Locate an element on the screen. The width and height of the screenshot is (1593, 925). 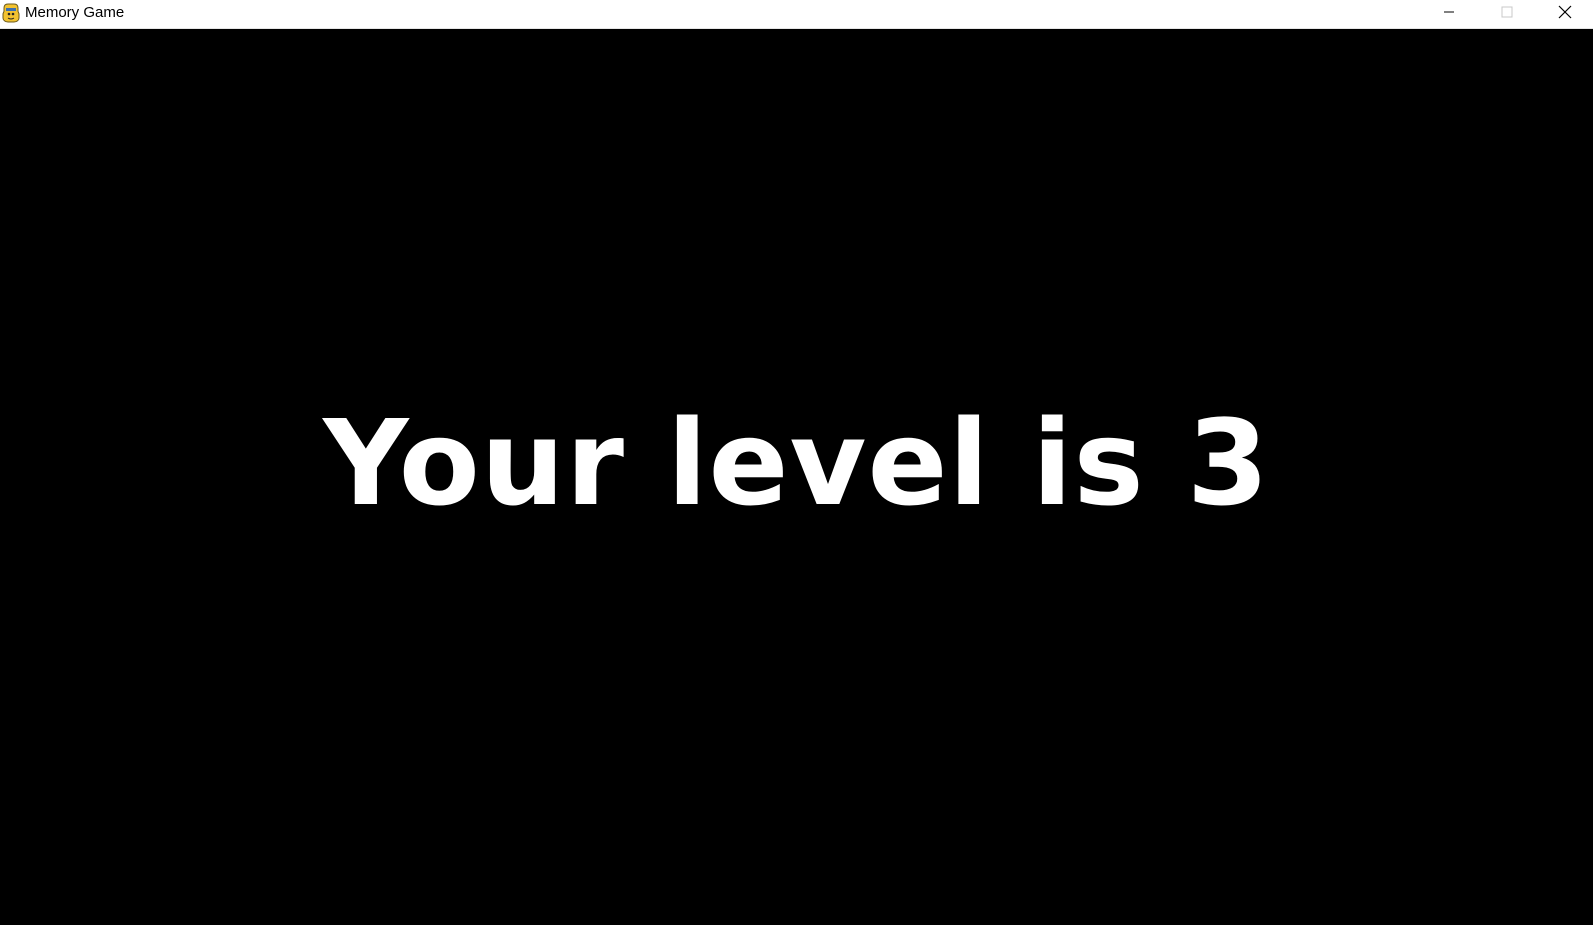
close-button is located at coordinates (1564, 14).